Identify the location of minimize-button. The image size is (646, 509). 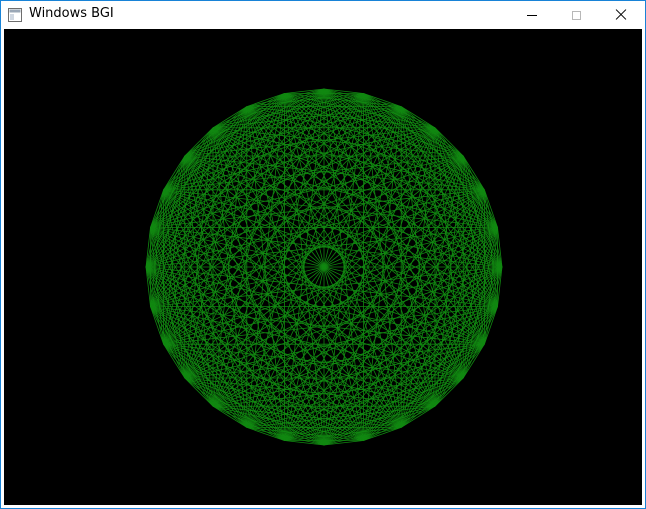
(532, 15).